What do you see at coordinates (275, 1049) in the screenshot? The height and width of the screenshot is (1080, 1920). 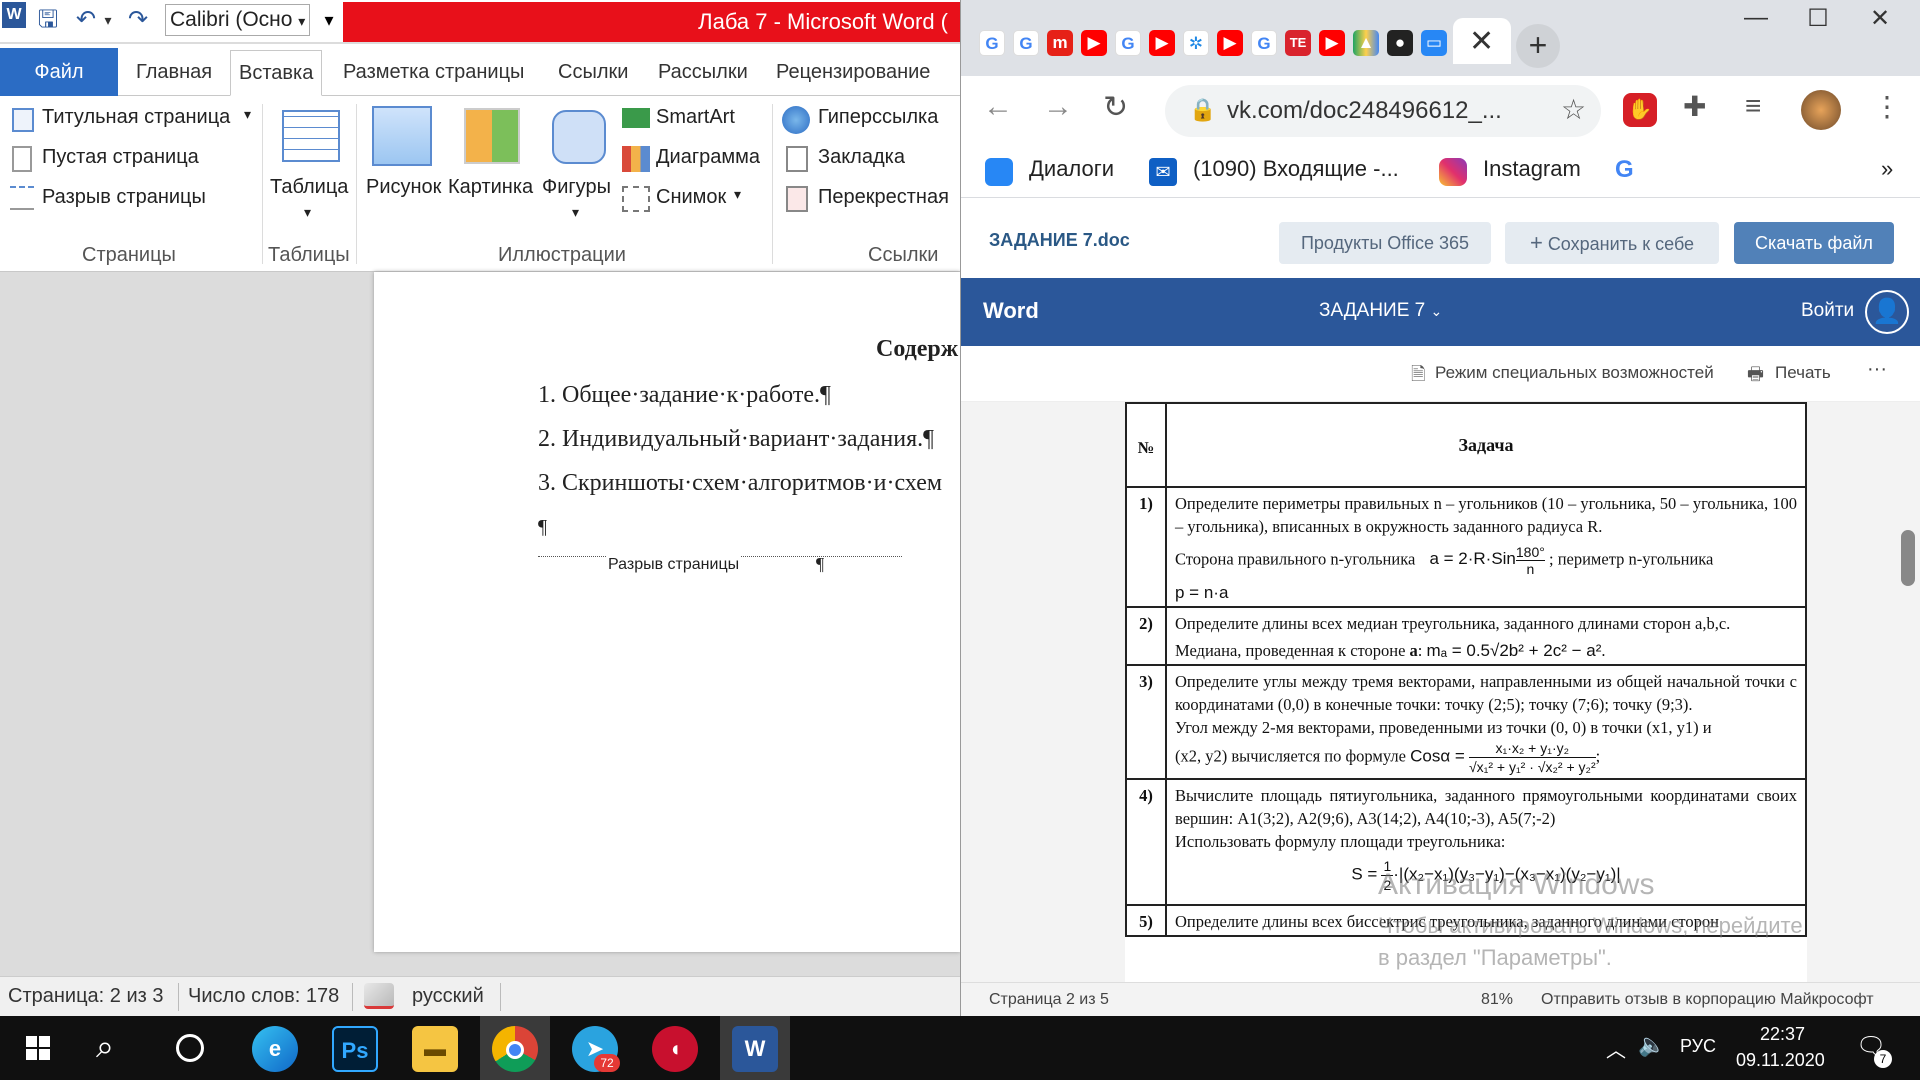 I see `edge-icon: e` at bounding box center [275, 1049].